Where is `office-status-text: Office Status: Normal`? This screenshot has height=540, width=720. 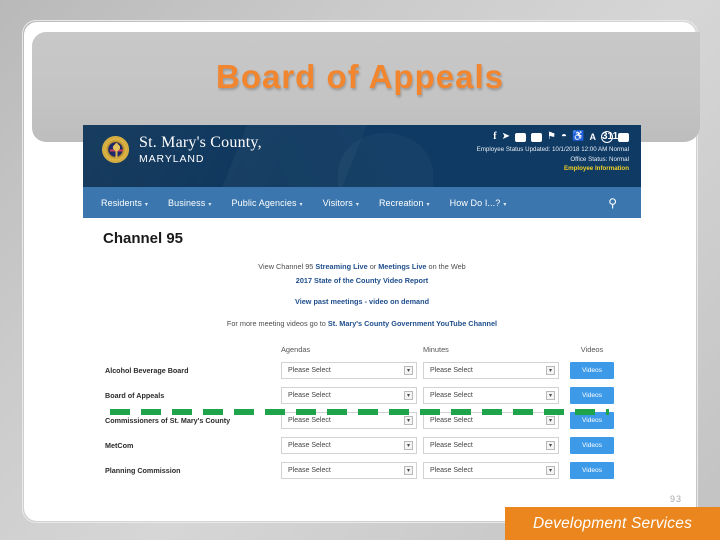
office-status-text: Office Status: Normal is located at coordinates (599, 159).